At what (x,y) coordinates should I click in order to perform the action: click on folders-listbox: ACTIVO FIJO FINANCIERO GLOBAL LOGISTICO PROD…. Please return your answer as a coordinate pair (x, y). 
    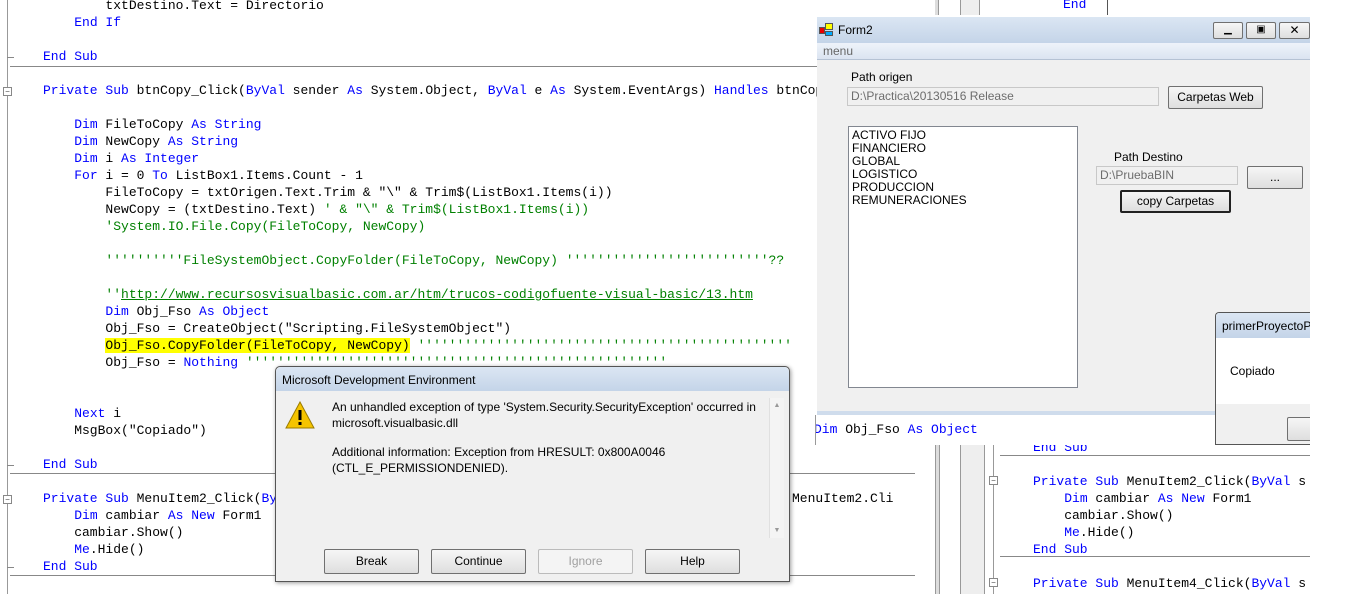
    Looking at the image, I should click on (963, 257).